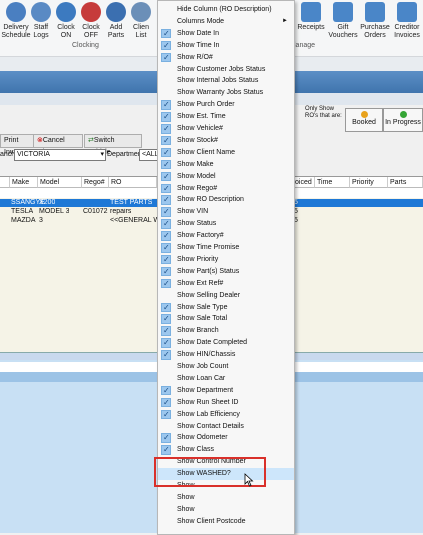 Image resolution: width=423 pixels, height=535 pixels. I want to click on grid-header-parts-status: Parts Status, so click(405, 187).